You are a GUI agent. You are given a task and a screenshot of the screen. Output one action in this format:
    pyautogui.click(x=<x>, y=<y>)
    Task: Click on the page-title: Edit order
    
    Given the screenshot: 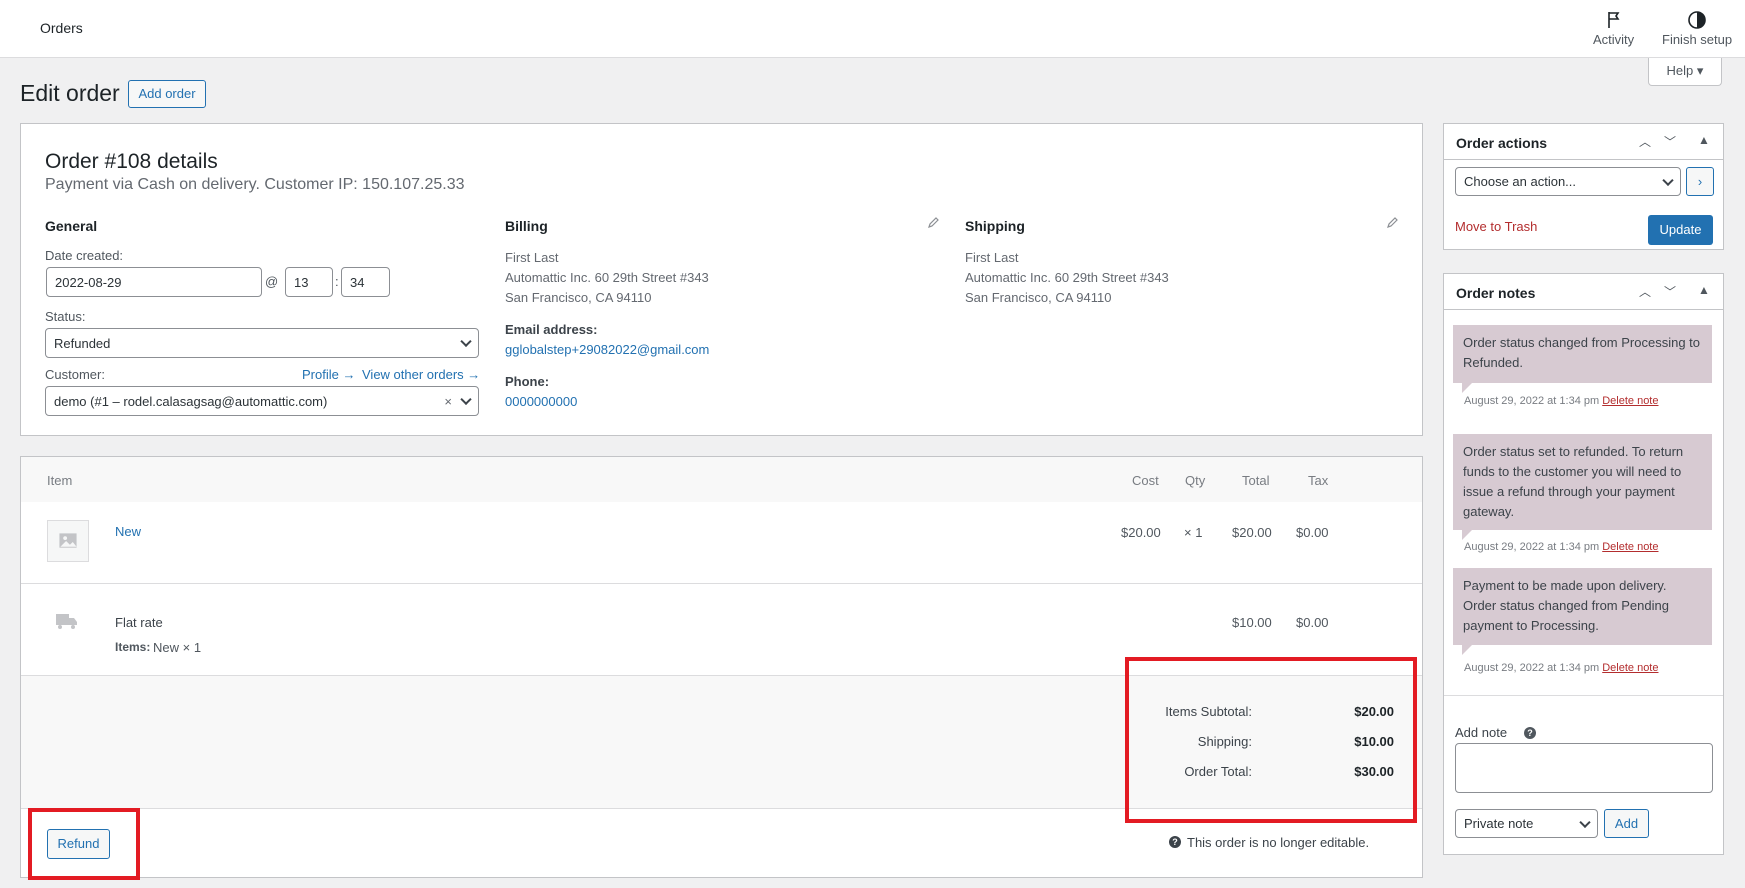 What is the action you would take?
    pyautogui.click(x=70, y=93)
    